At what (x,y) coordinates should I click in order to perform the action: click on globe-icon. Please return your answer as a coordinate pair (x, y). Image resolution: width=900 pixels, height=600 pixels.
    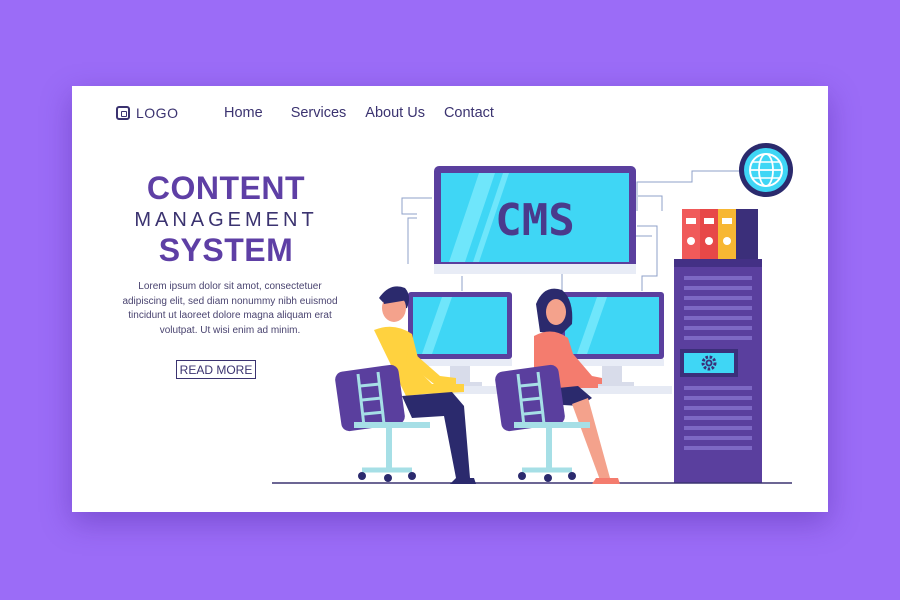
    Looking at the image, I should click on (766, 170).